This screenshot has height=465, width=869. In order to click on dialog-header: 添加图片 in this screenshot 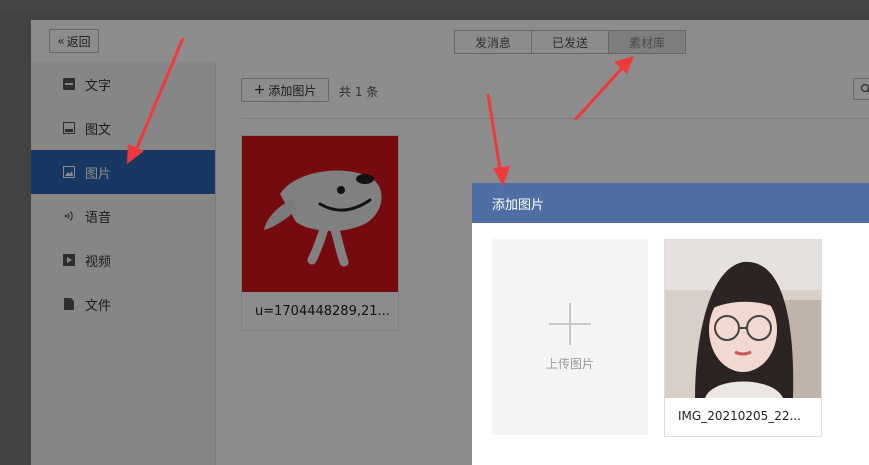, I will do `click(670, 203)`.